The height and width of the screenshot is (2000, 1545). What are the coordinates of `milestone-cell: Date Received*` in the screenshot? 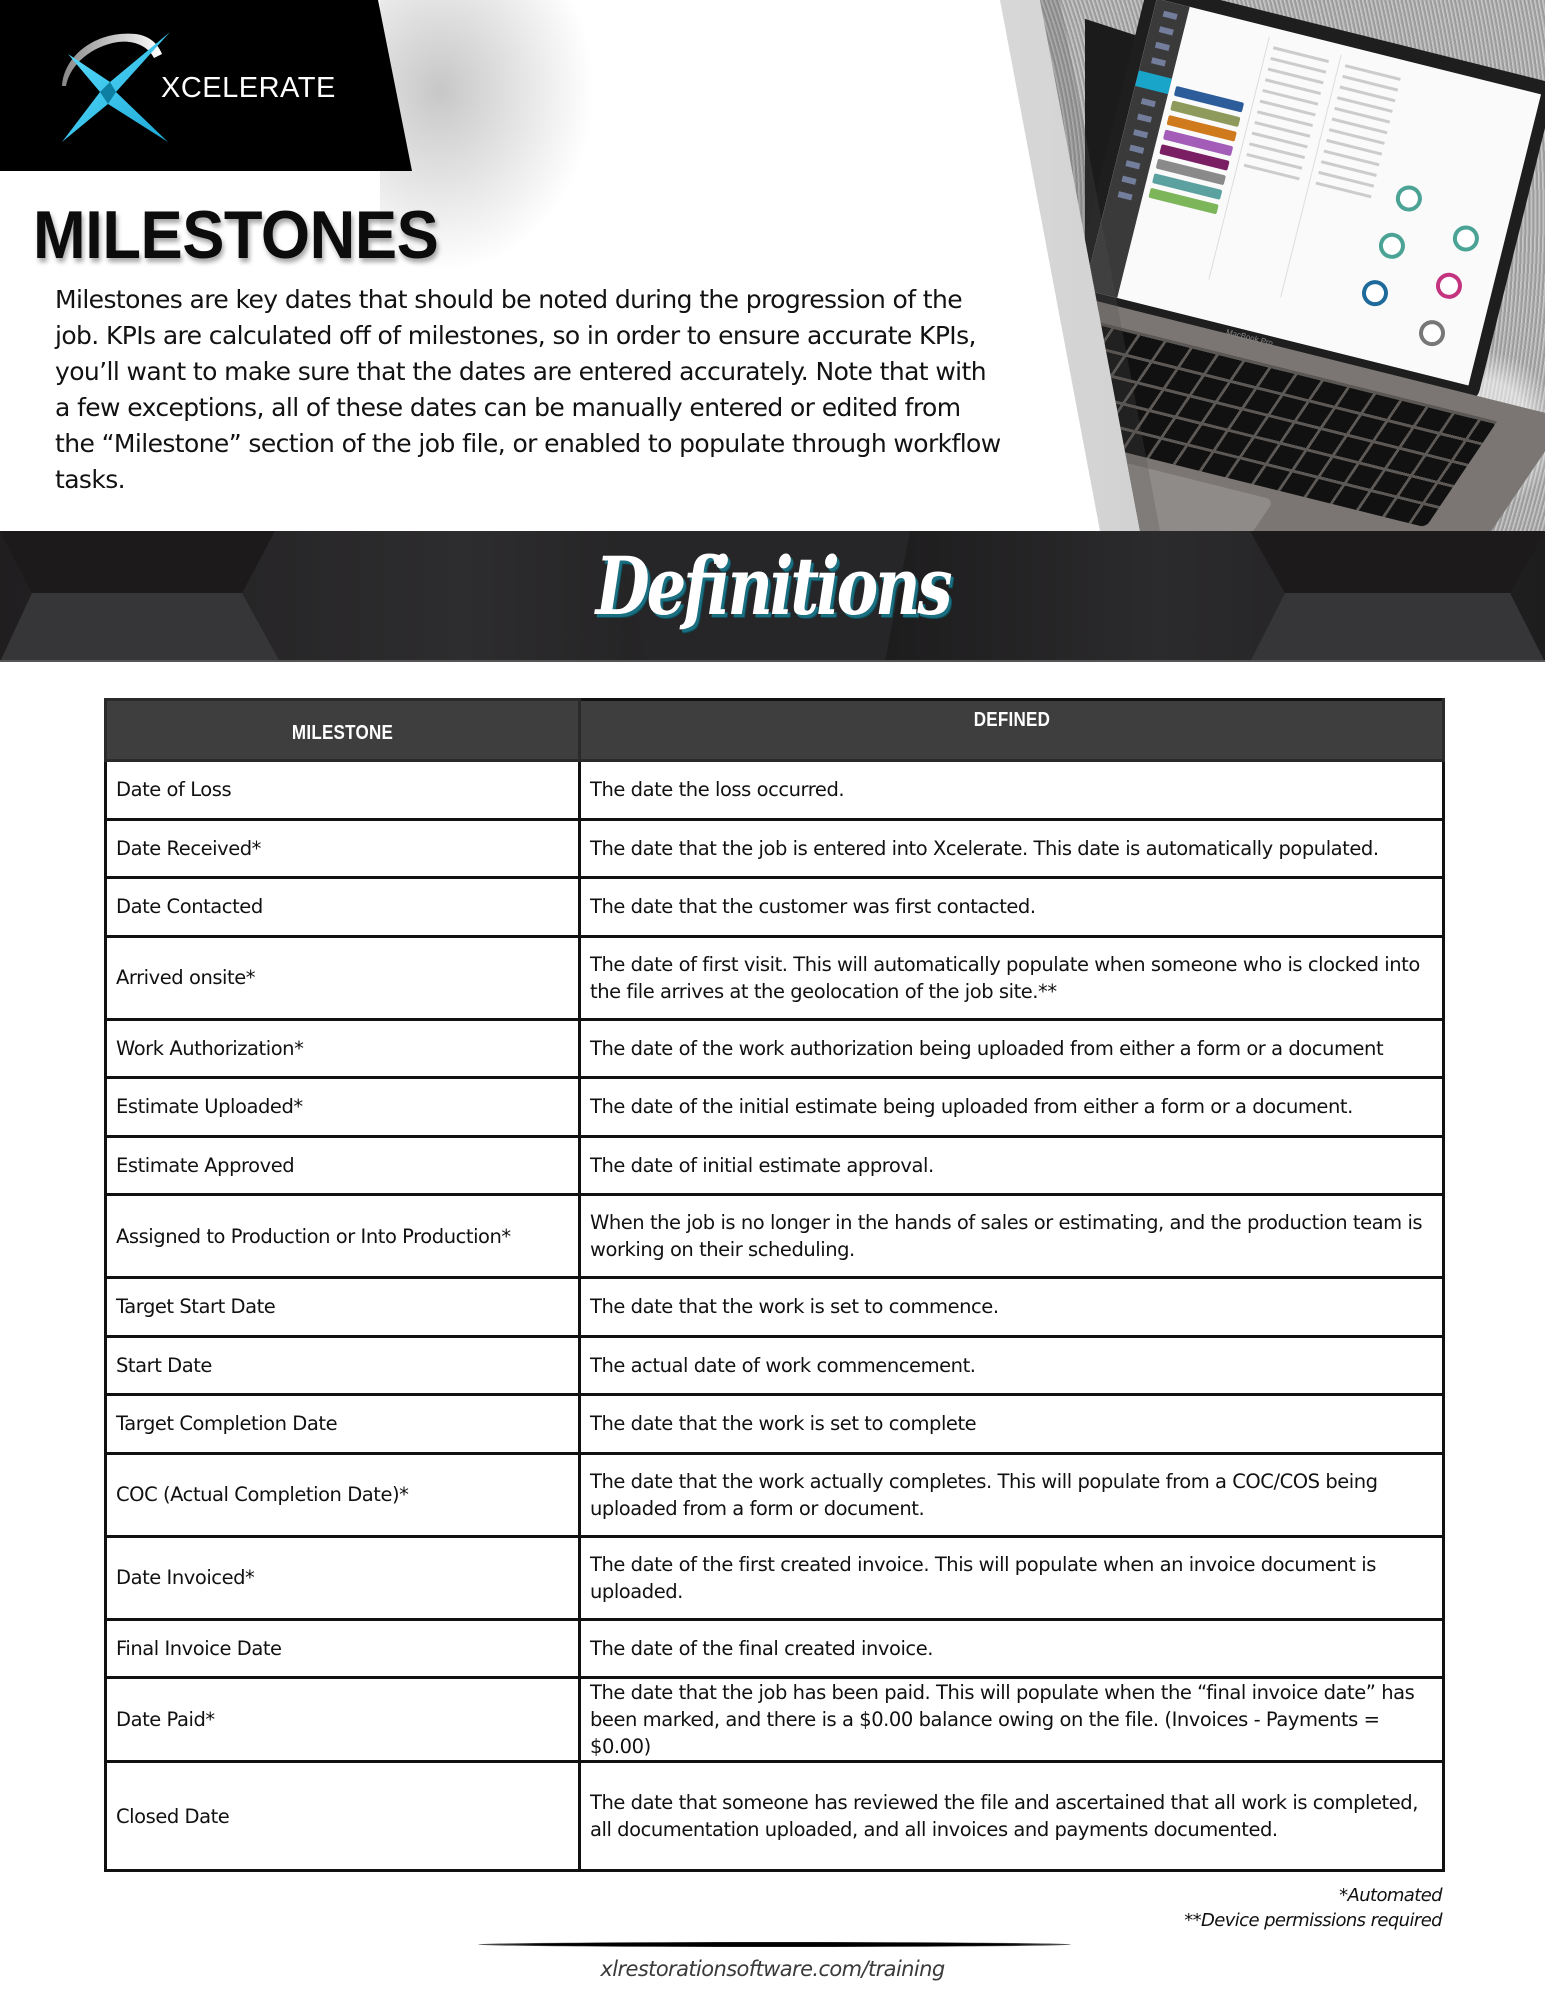 It's located at (342, 848).